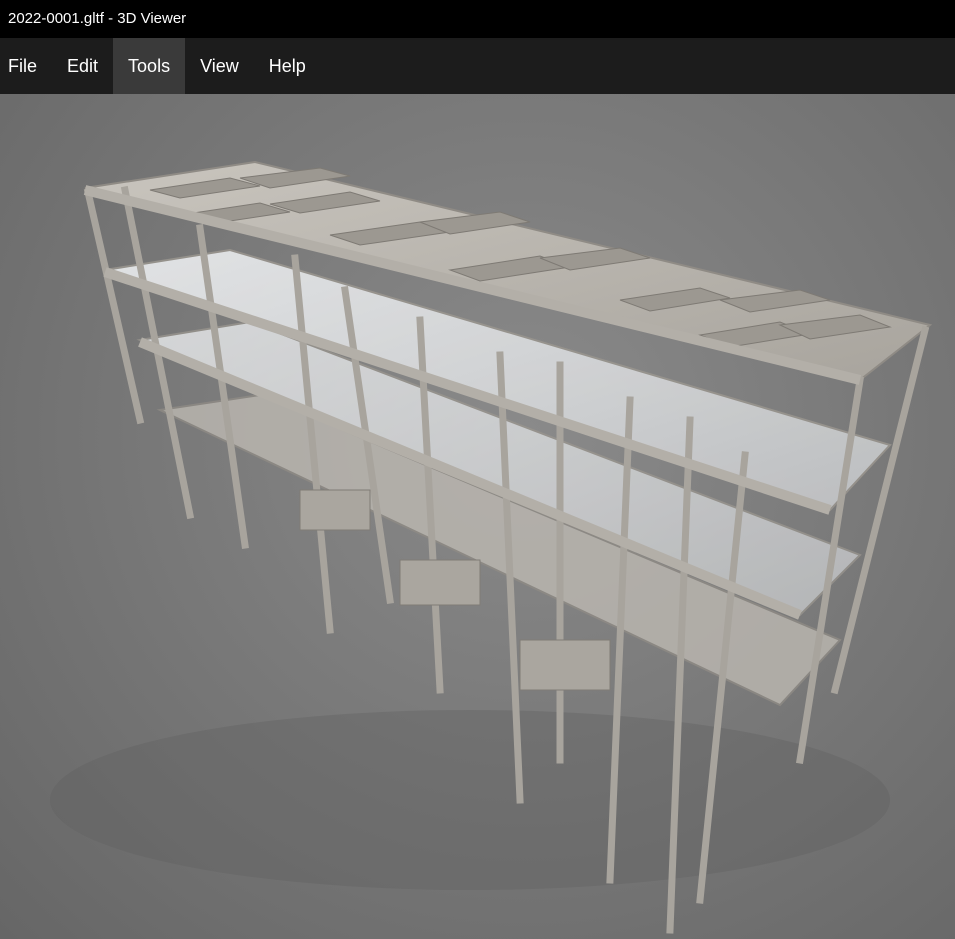 This screenshot has height=939, width=955. What do you see at coordinates (477, 19) in the screenshot?
I see `window-titlebar: 2022-0001.gltf - 3D Viewer` at bounding box center [477, 19].